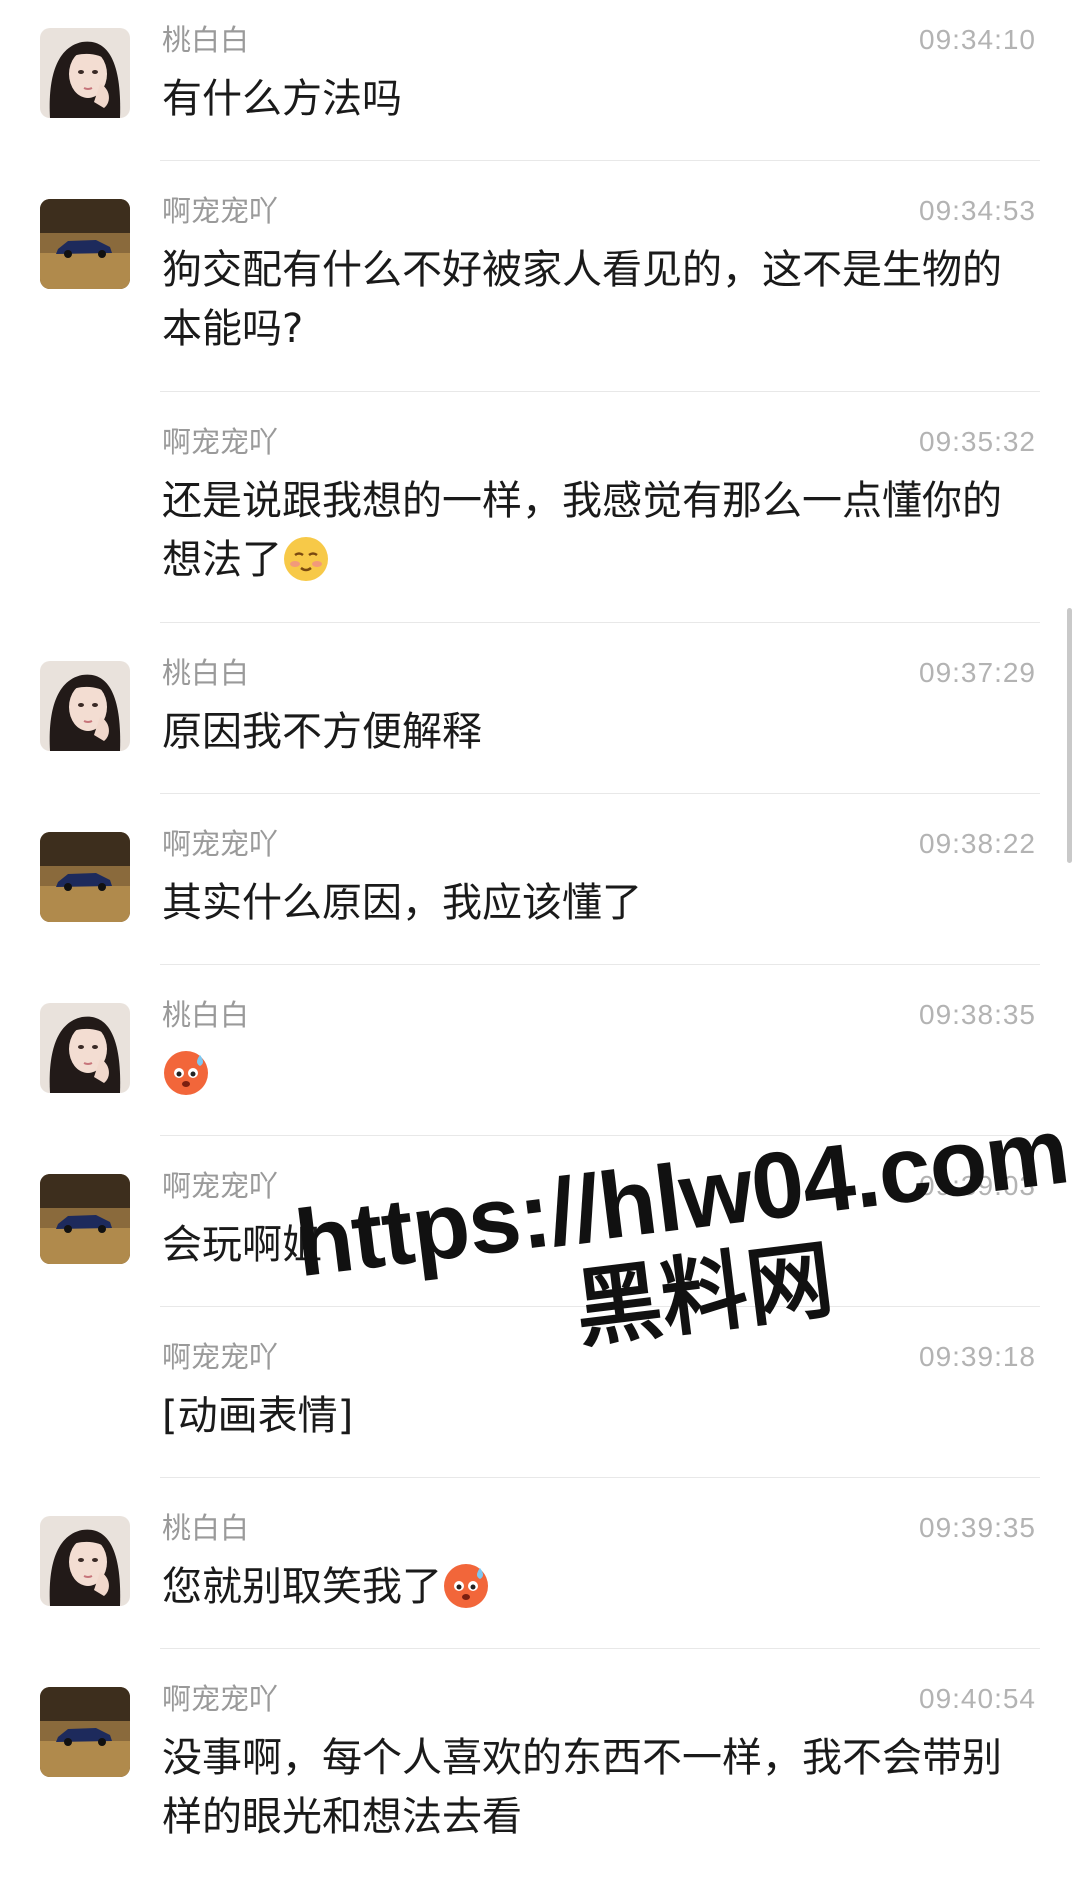  What do you see at coordinates (977, 1185) in the screenshot?
I see `message-time: 09:39:03` at bounding box center [977, 1185].